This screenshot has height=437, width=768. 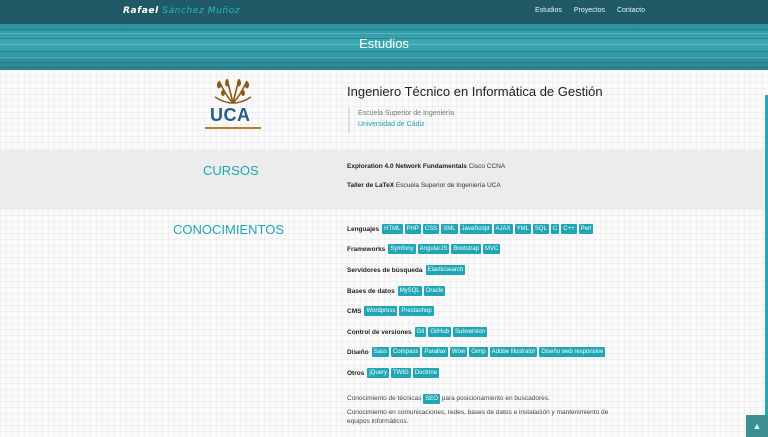 I want to click on nav-link-contacto: Contacto, so click(x=631, y=10).